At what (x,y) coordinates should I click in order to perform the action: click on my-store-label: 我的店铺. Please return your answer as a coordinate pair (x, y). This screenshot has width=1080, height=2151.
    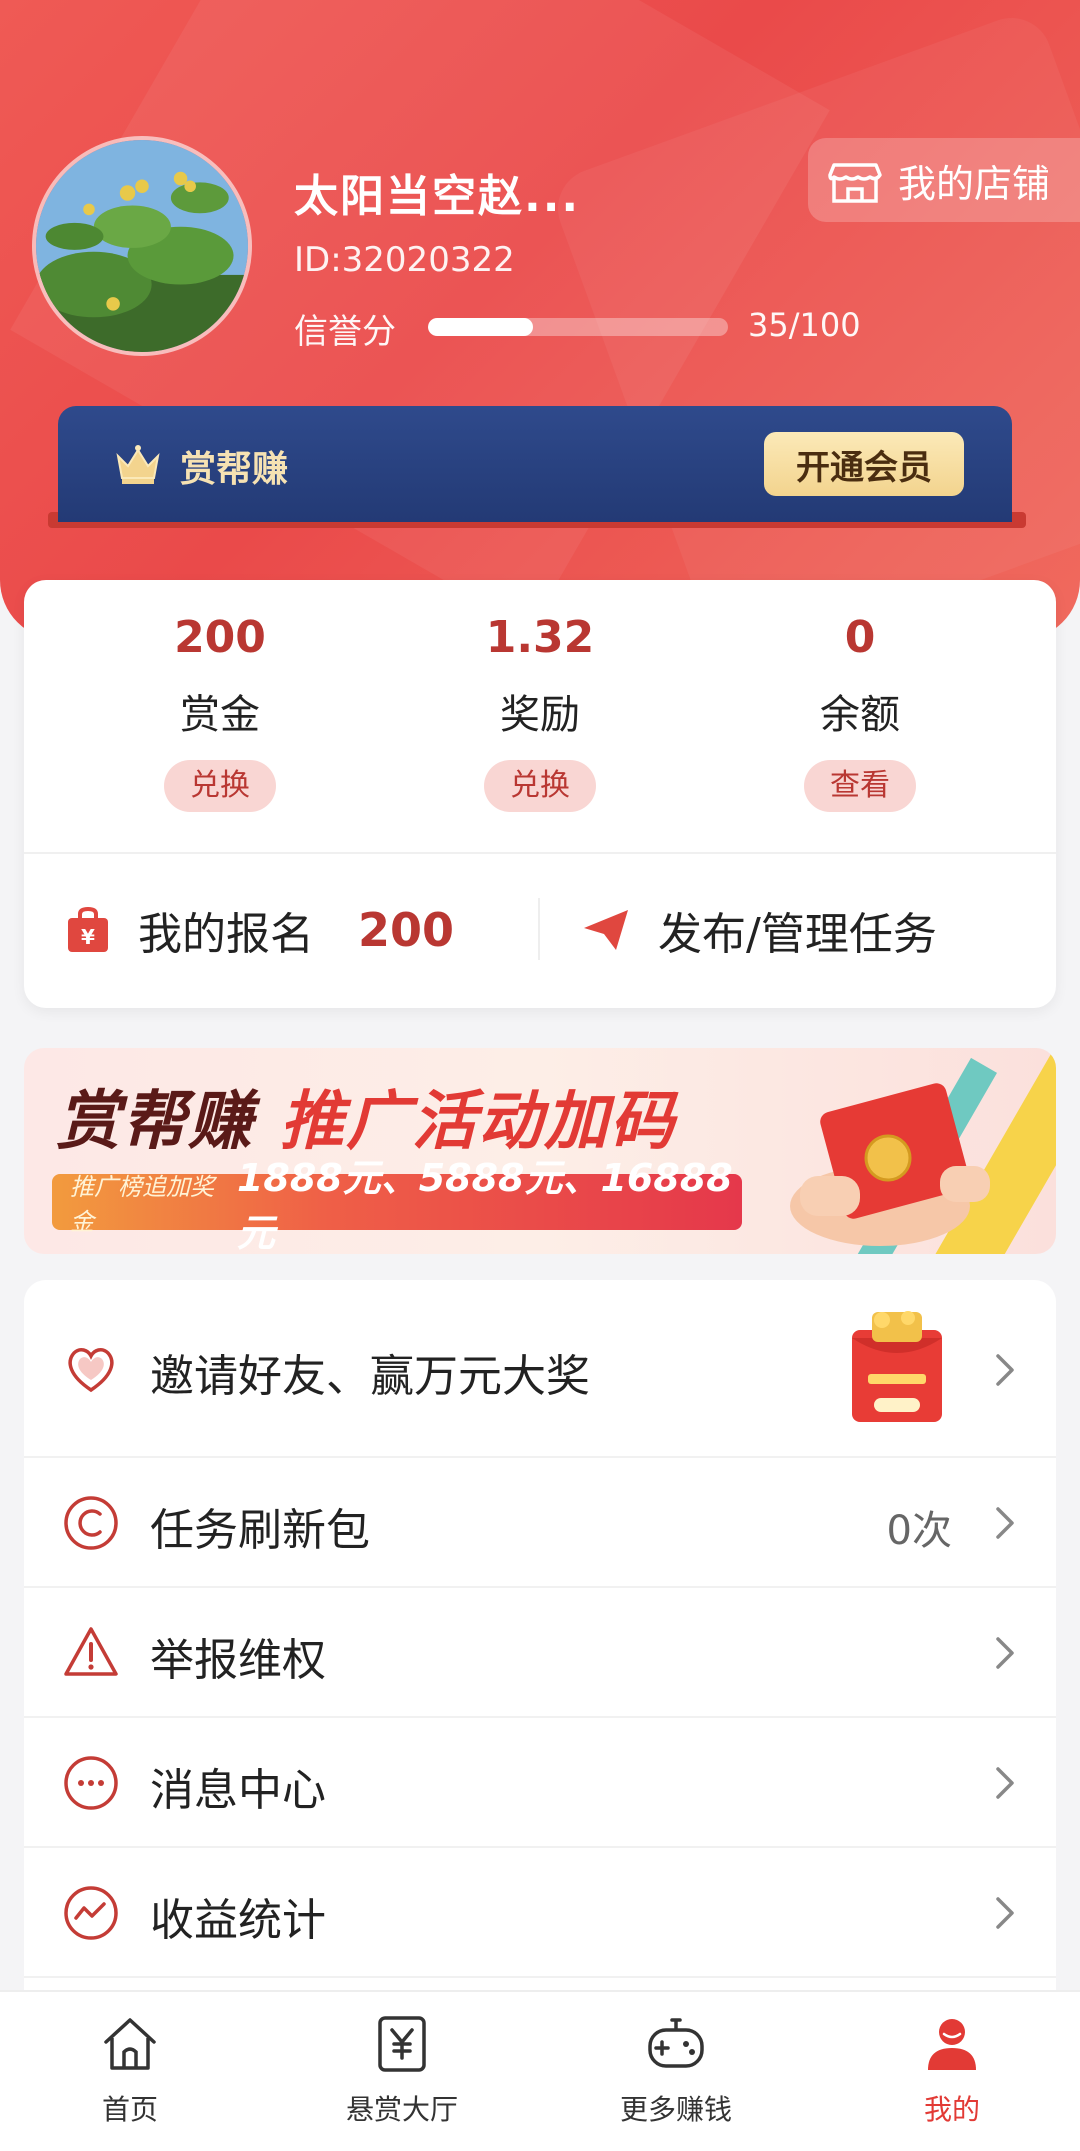
    Looking at the image, I should click on (974, 183).